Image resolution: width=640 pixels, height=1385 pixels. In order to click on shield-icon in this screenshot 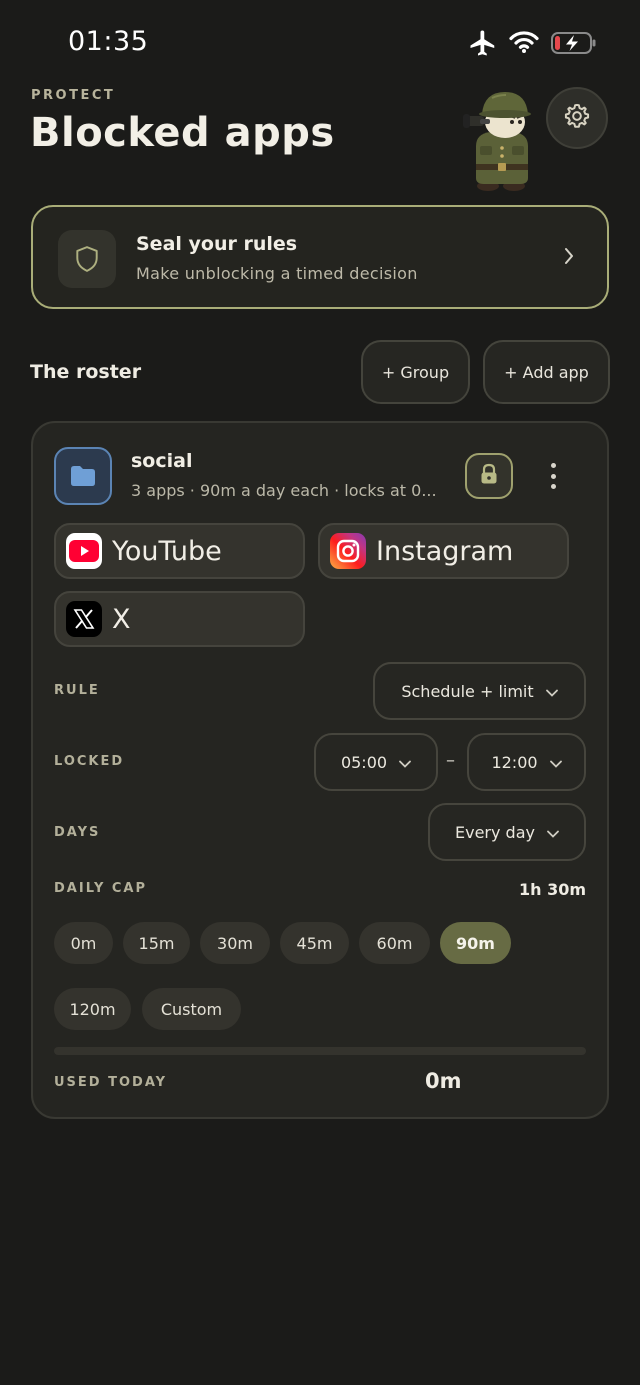, I will do `click(87, 259)`.